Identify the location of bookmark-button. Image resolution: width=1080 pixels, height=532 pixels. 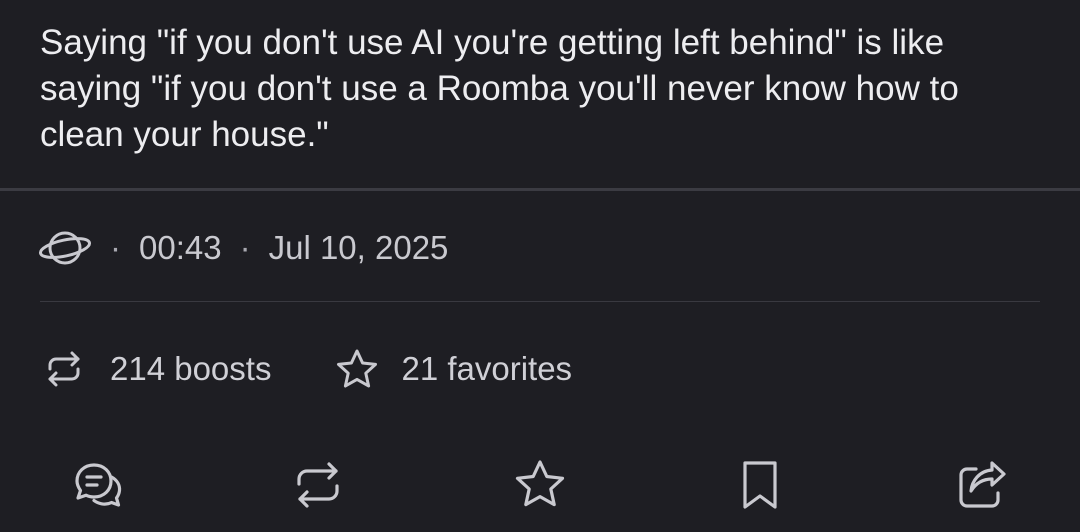
(760, 485).